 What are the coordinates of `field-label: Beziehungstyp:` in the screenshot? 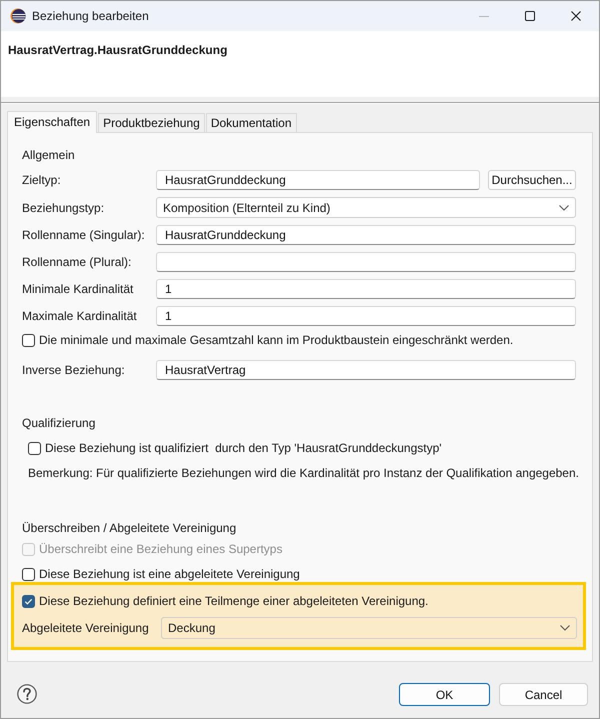 It's located at (64, 208).